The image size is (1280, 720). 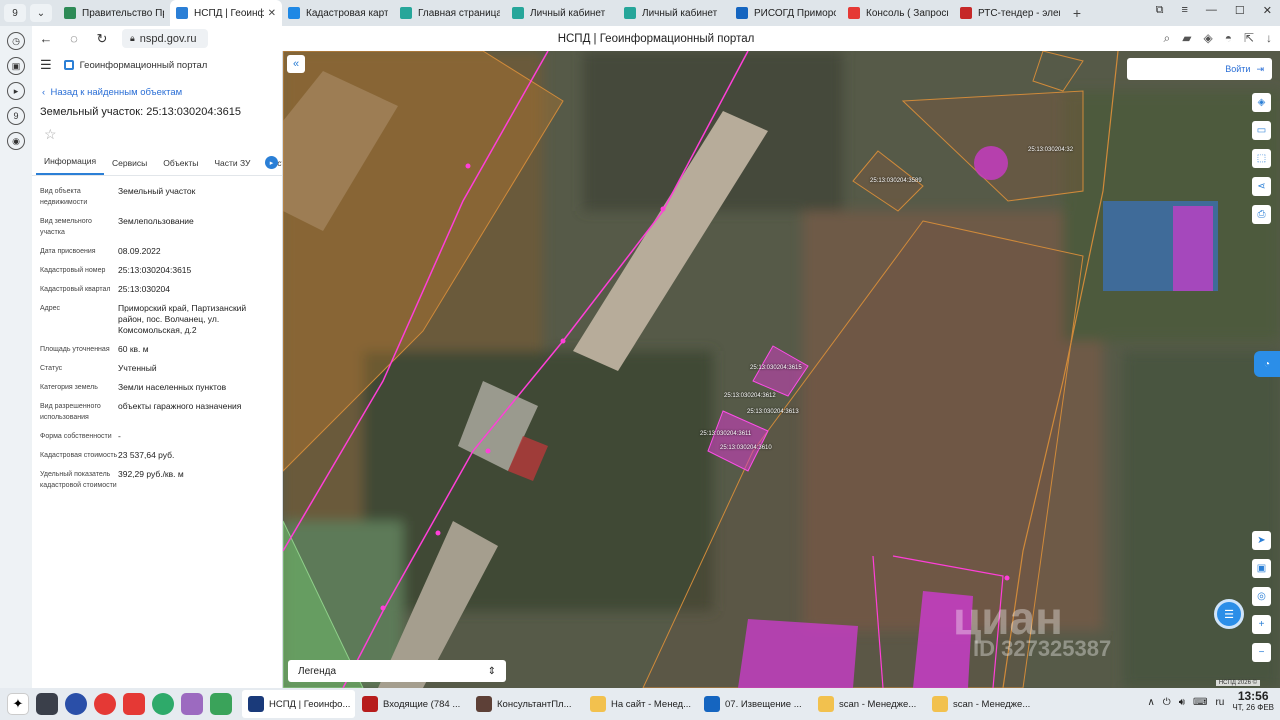 What do you see at coordinates (1240, 10) in the screenshot?
I see `maximize-icon: ☐` at bounding box center [1240, 10].